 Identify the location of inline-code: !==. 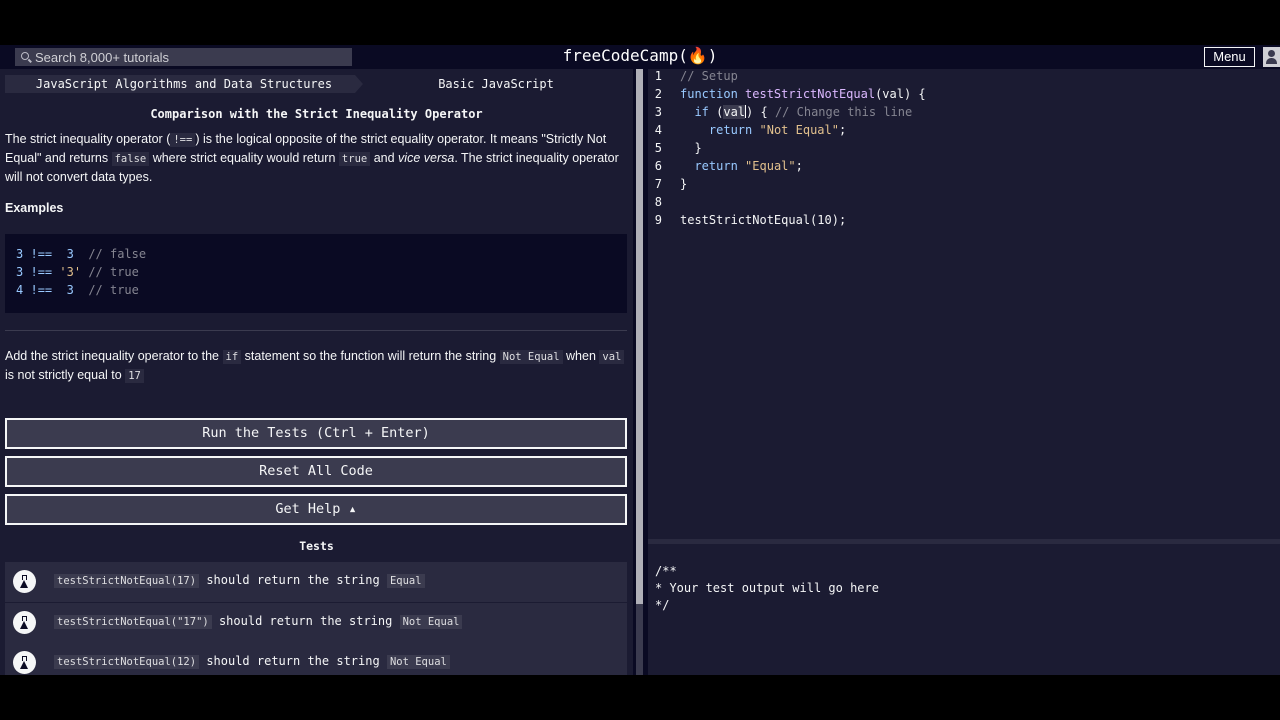
(183, 140).